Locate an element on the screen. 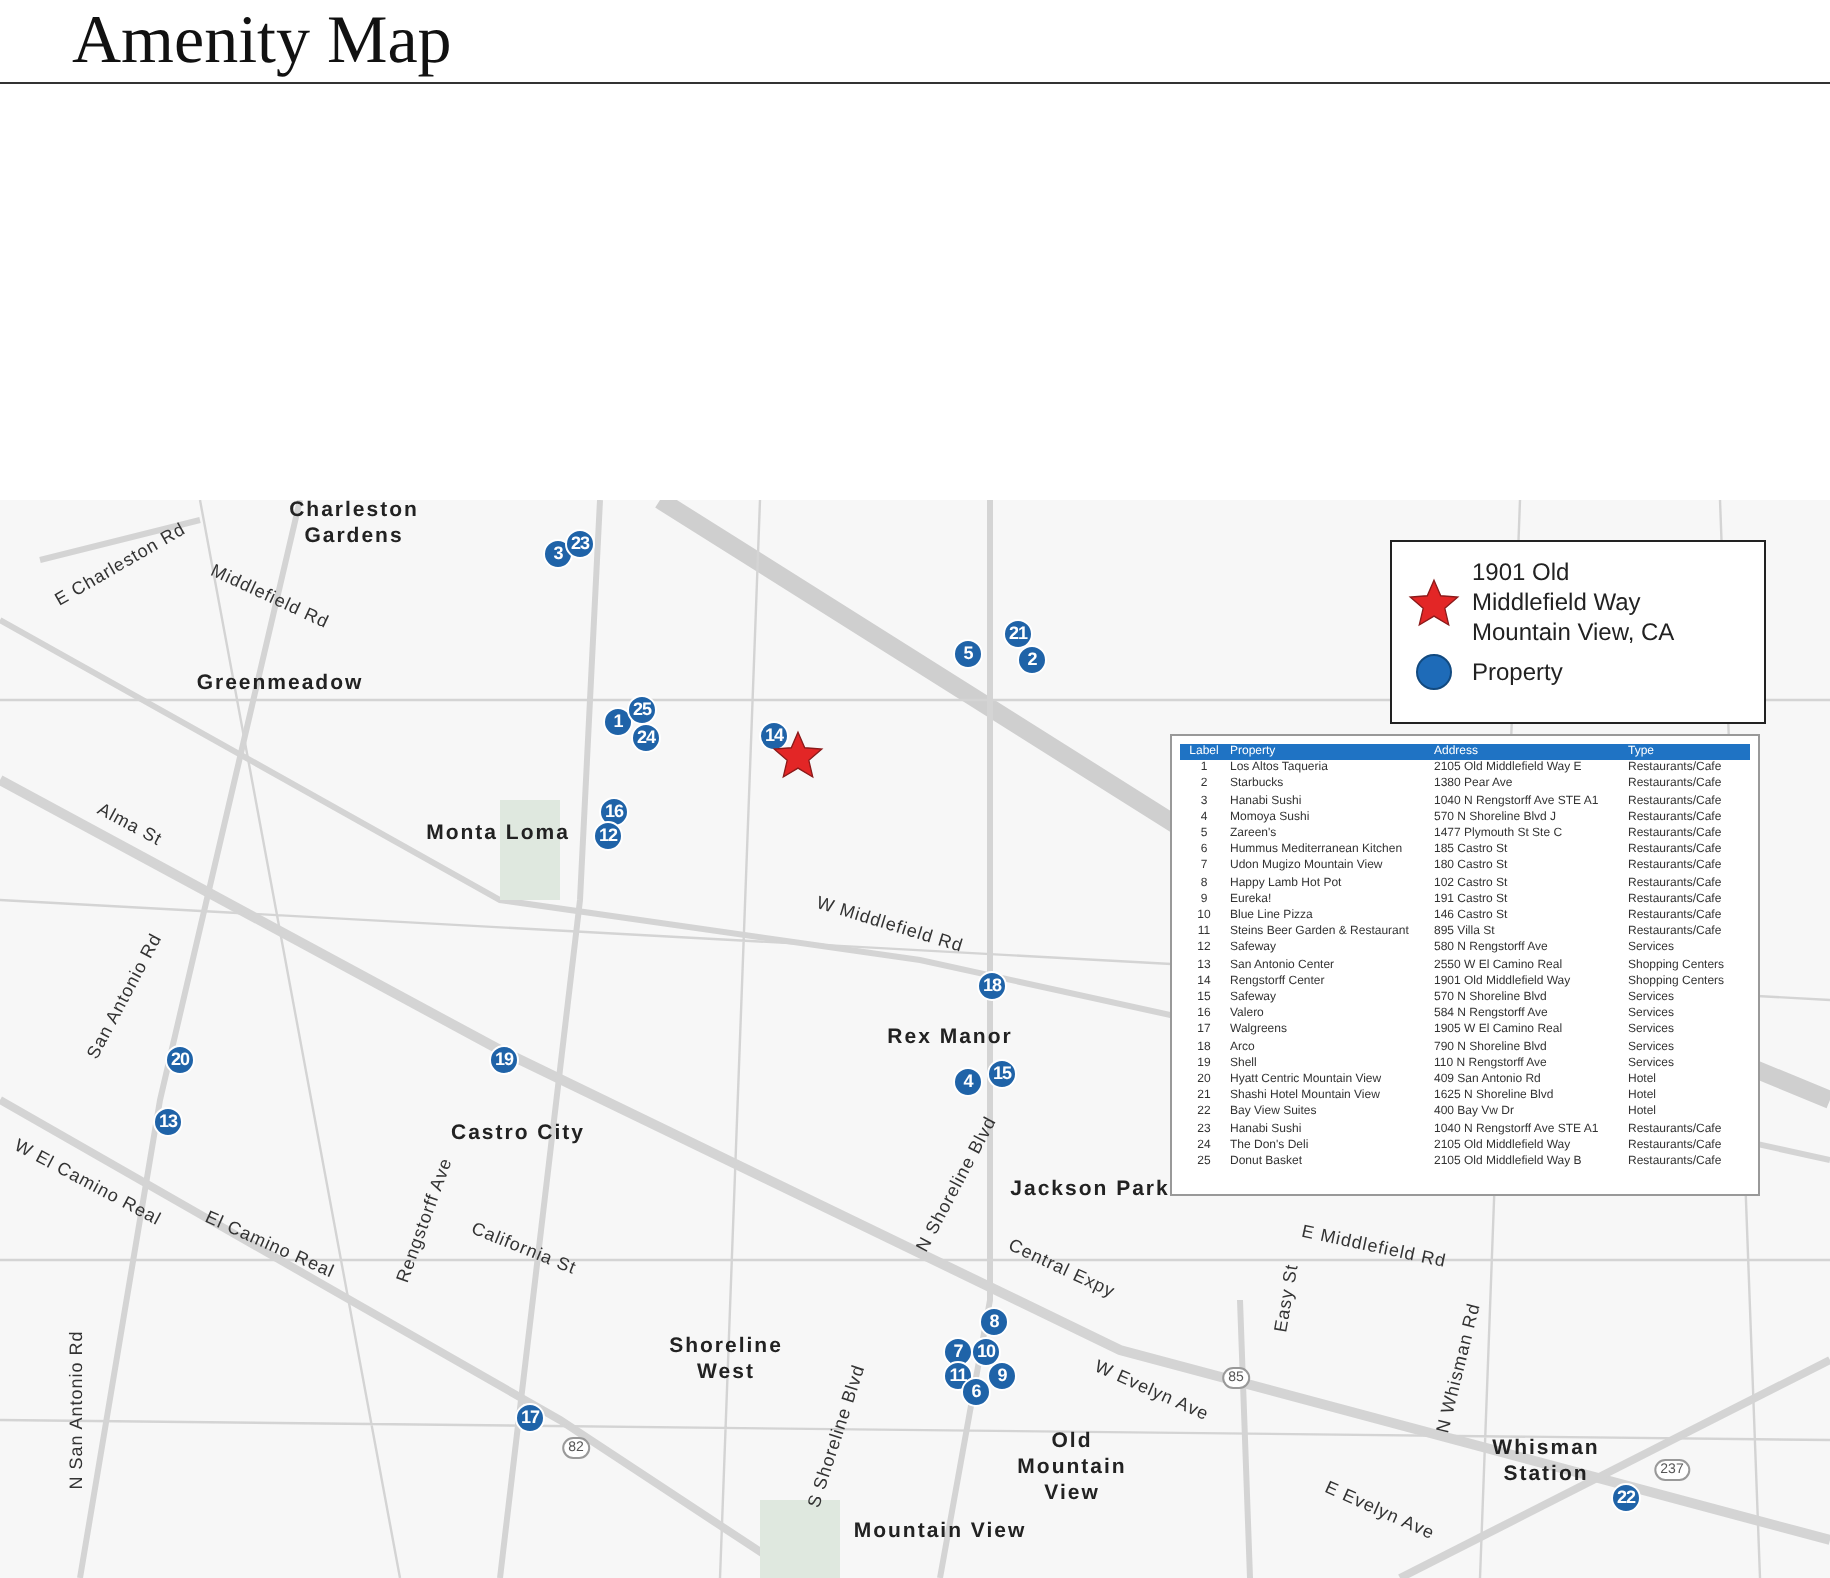 The width and height of the screenshot is (1830, 1578). neighborhood-label: Greenmeadow is located at coordinates (280, 684).